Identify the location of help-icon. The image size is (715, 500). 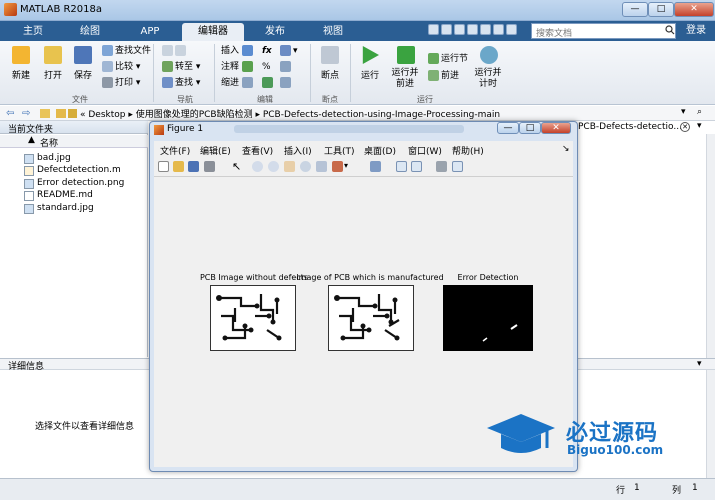
(511, 29).